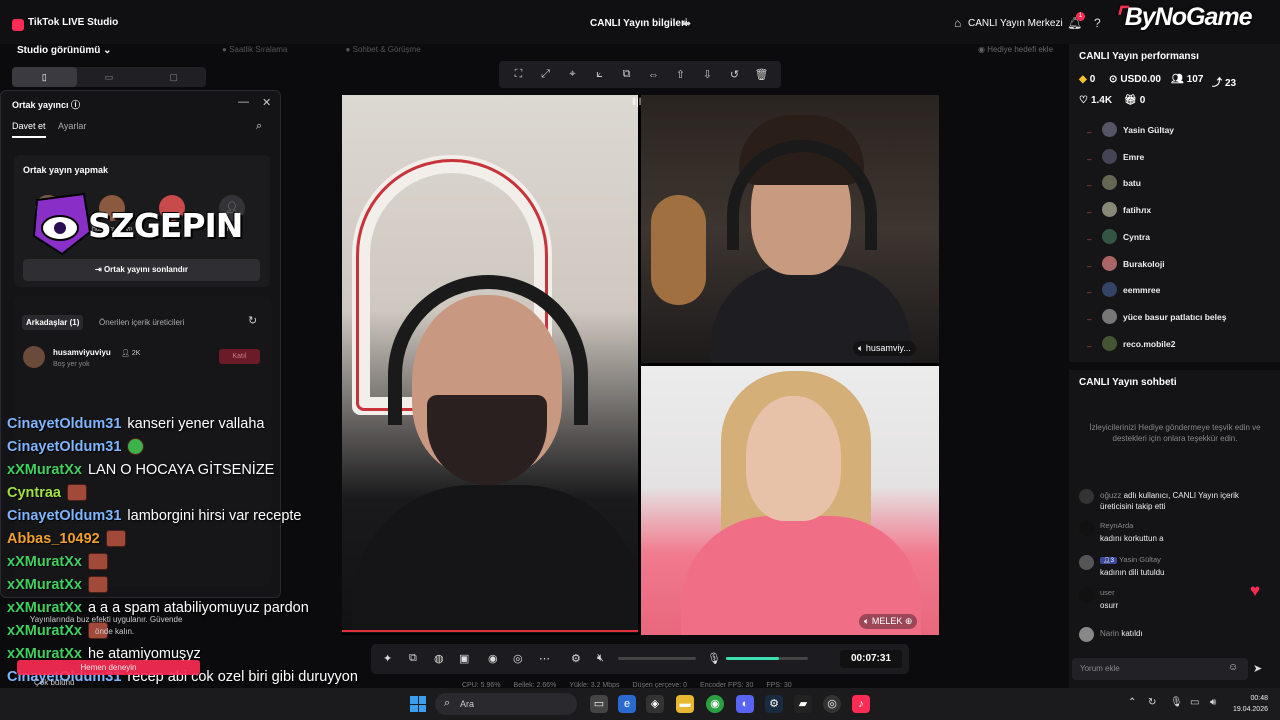  What do you see at coordinates (654, 75) in the screenshot?
I see `toolbar-tool-icon: ⇔` at bounding box center [654, 75].